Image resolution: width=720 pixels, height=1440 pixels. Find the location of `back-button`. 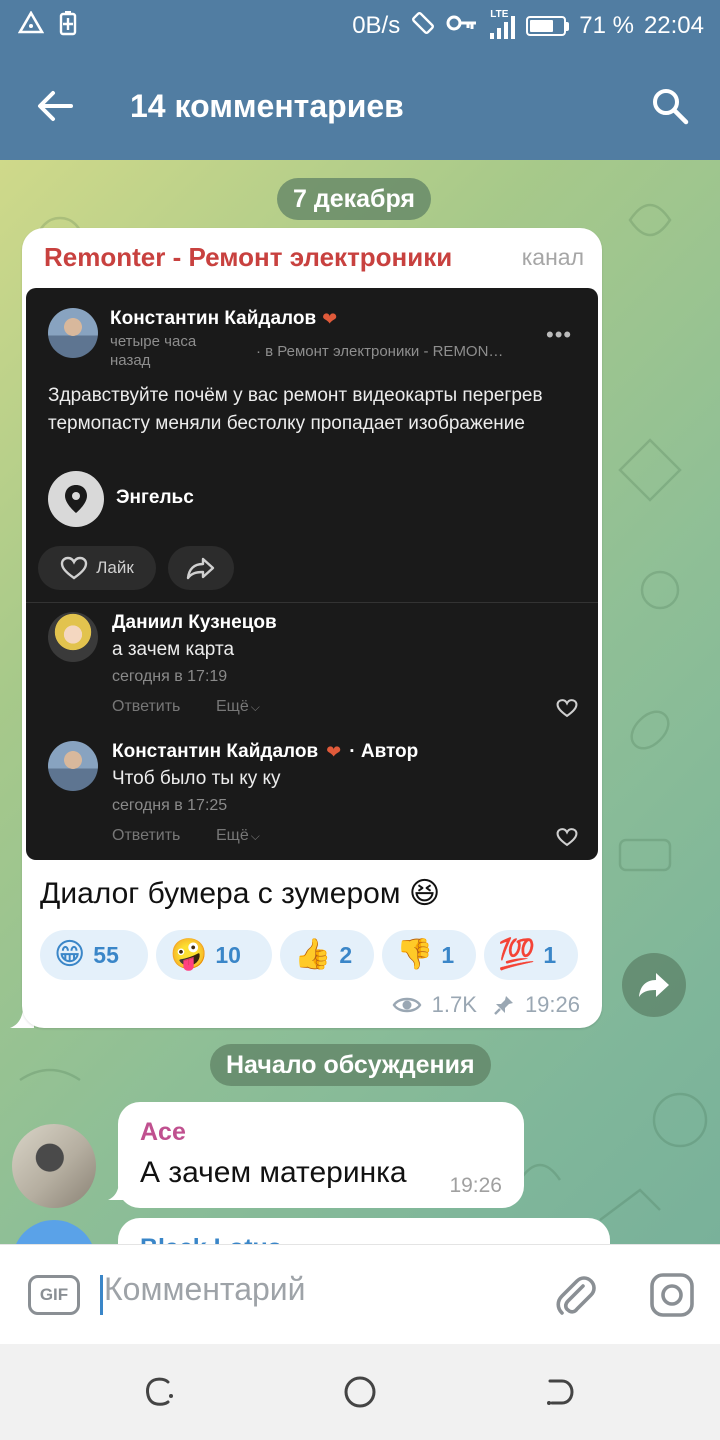

back-button is located at coordinates (55, 106).